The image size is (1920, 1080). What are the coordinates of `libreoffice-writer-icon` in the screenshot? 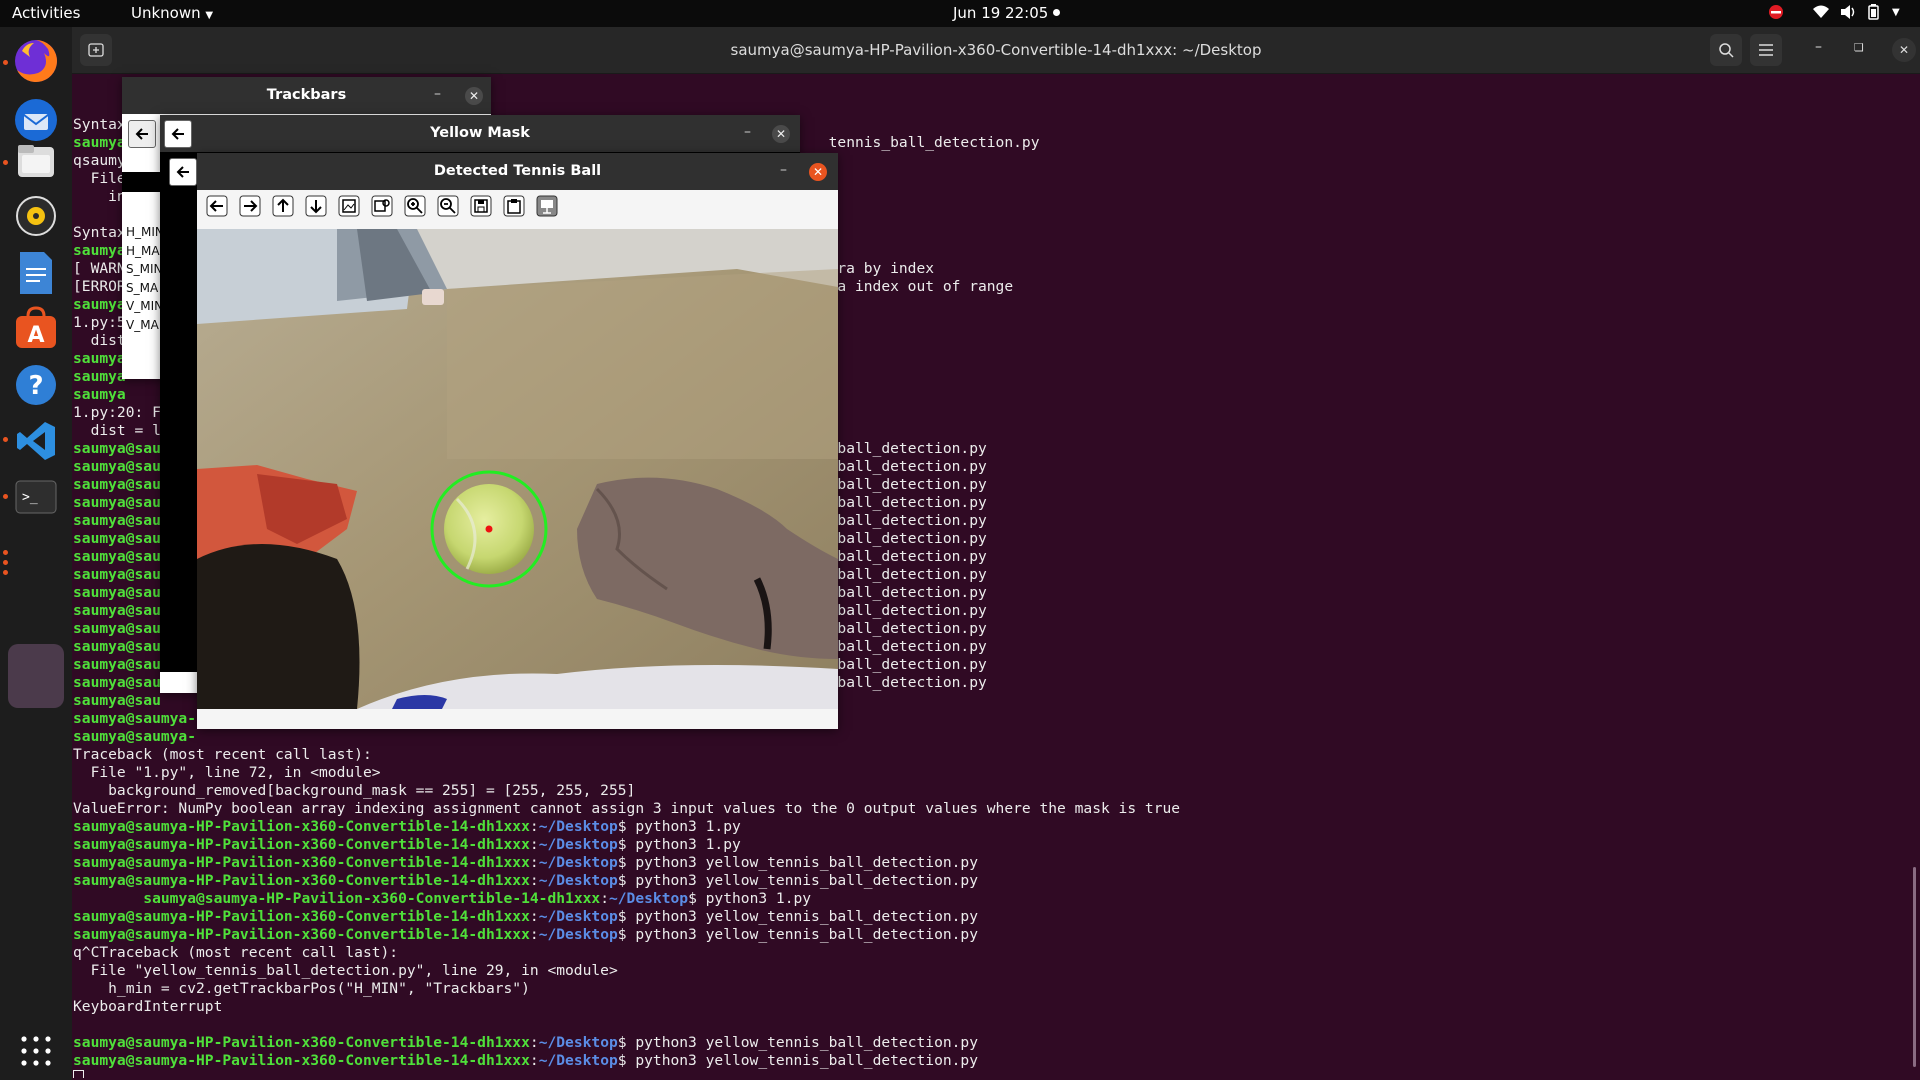 It's located at (36, 273).